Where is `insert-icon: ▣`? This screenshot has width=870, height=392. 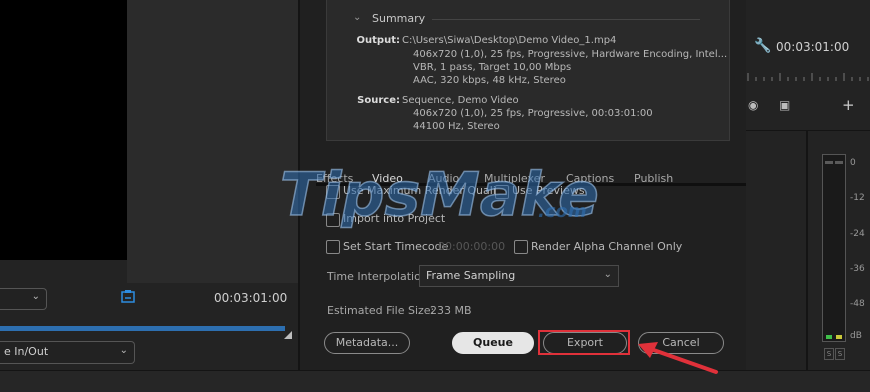 insert-icon: ▣ is located at coordinates (784, 105).